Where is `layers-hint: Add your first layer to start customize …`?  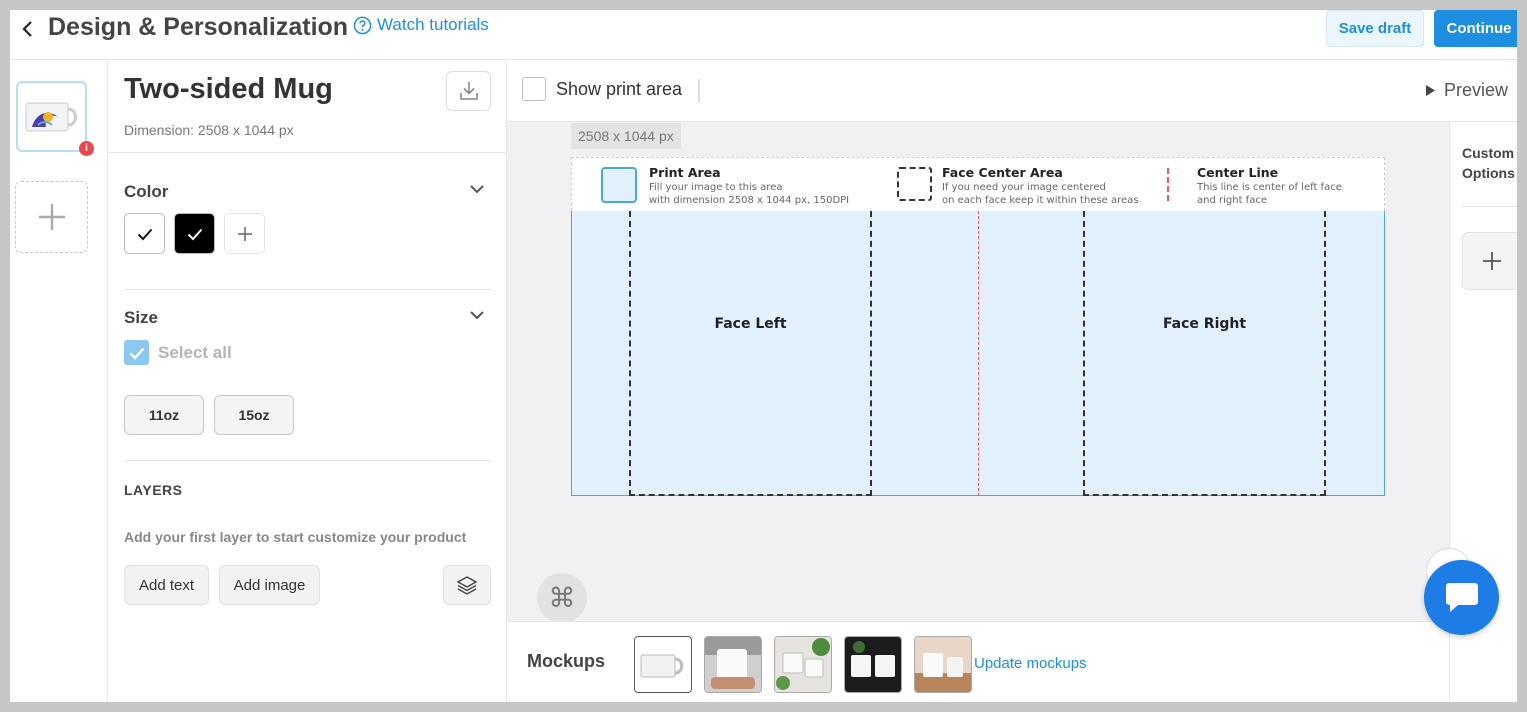 layers-hint: Add your first layer to start customize … is located at coordinates (295, 537).